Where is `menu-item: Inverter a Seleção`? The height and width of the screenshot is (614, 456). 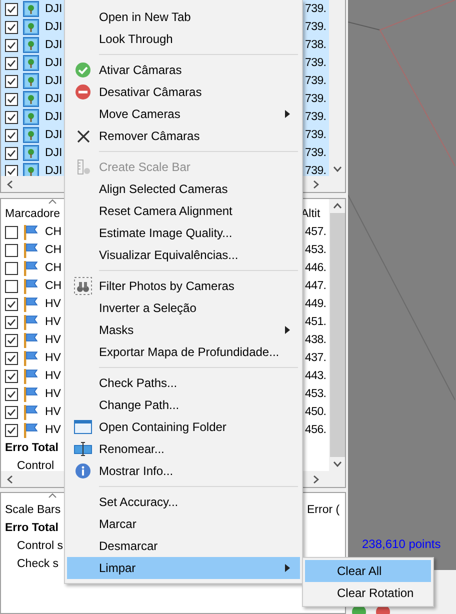
menu-item: Inverter a Seleção is located at coordinates (183, 308).